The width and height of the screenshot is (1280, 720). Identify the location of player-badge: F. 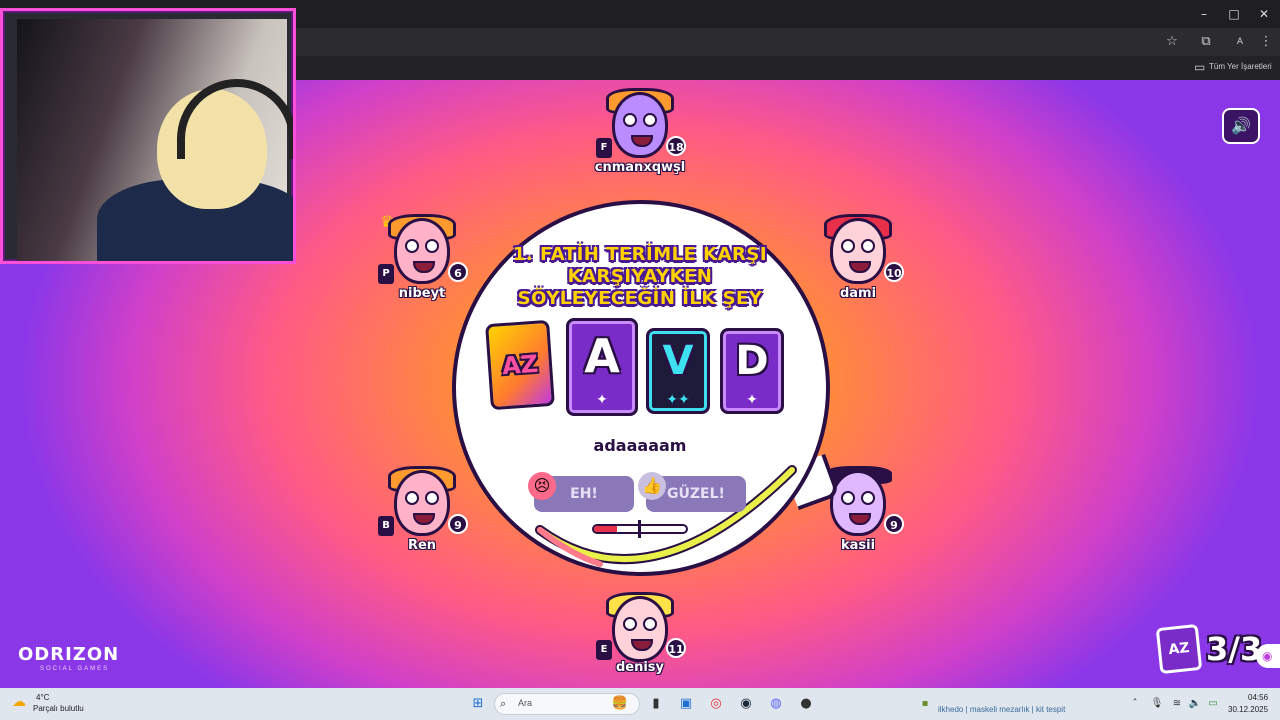
(604, 148).